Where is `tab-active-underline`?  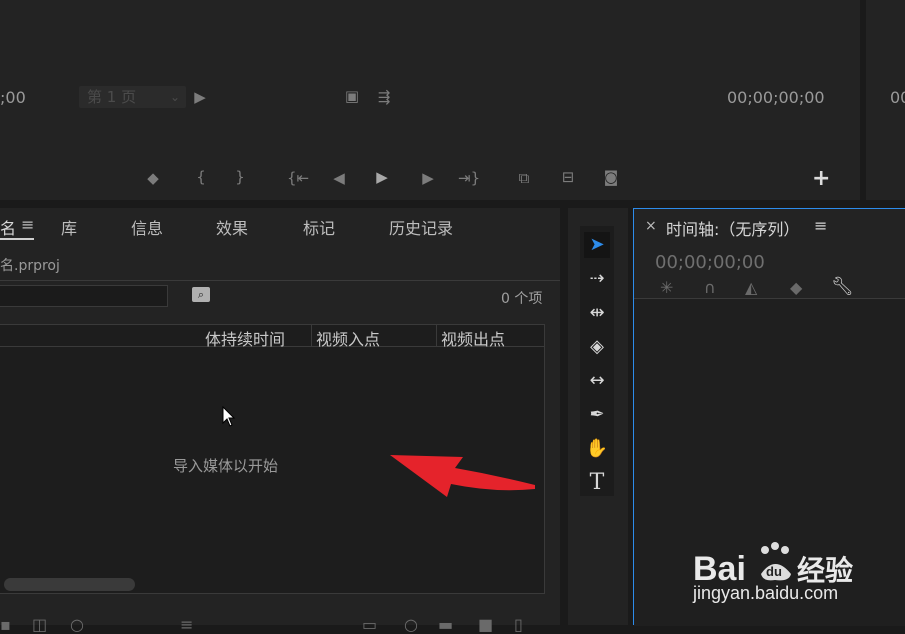
tab-active-underline is located at coordinates (17, 239).